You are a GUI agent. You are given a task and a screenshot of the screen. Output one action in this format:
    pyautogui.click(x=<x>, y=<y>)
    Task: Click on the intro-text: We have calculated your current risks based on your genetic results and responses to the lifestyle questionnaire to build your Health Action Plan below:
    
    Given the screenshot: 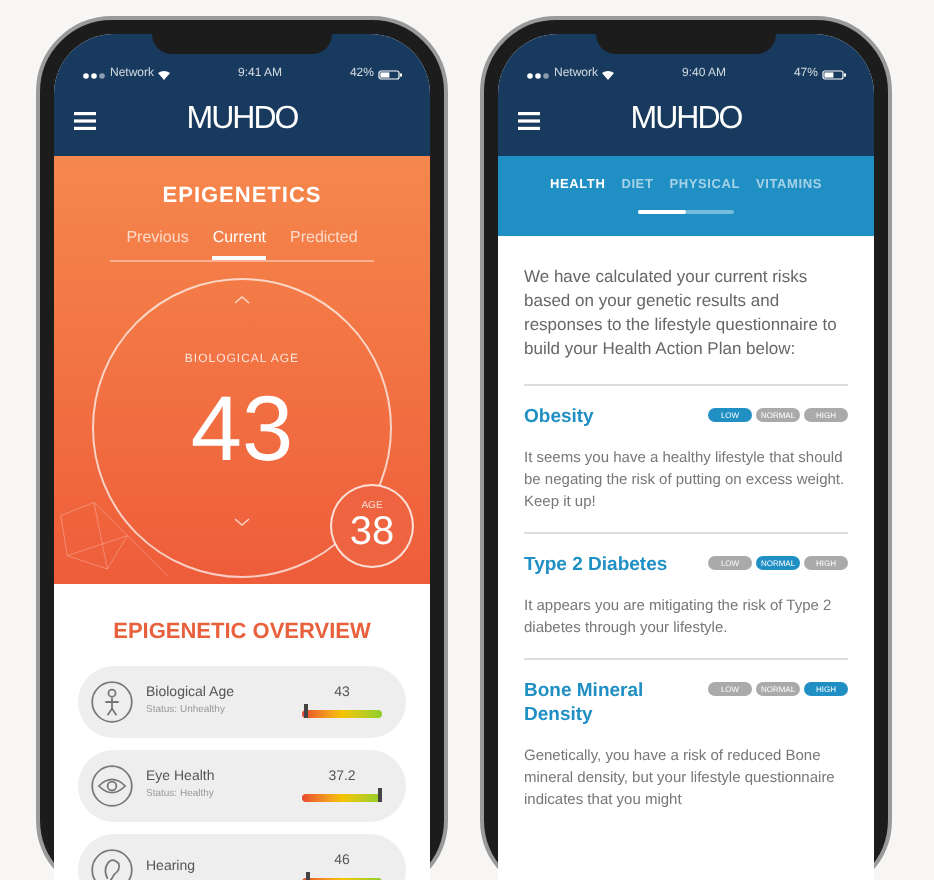 What is the action you would take?
    pyautogui.click(x=686, y=325)
    